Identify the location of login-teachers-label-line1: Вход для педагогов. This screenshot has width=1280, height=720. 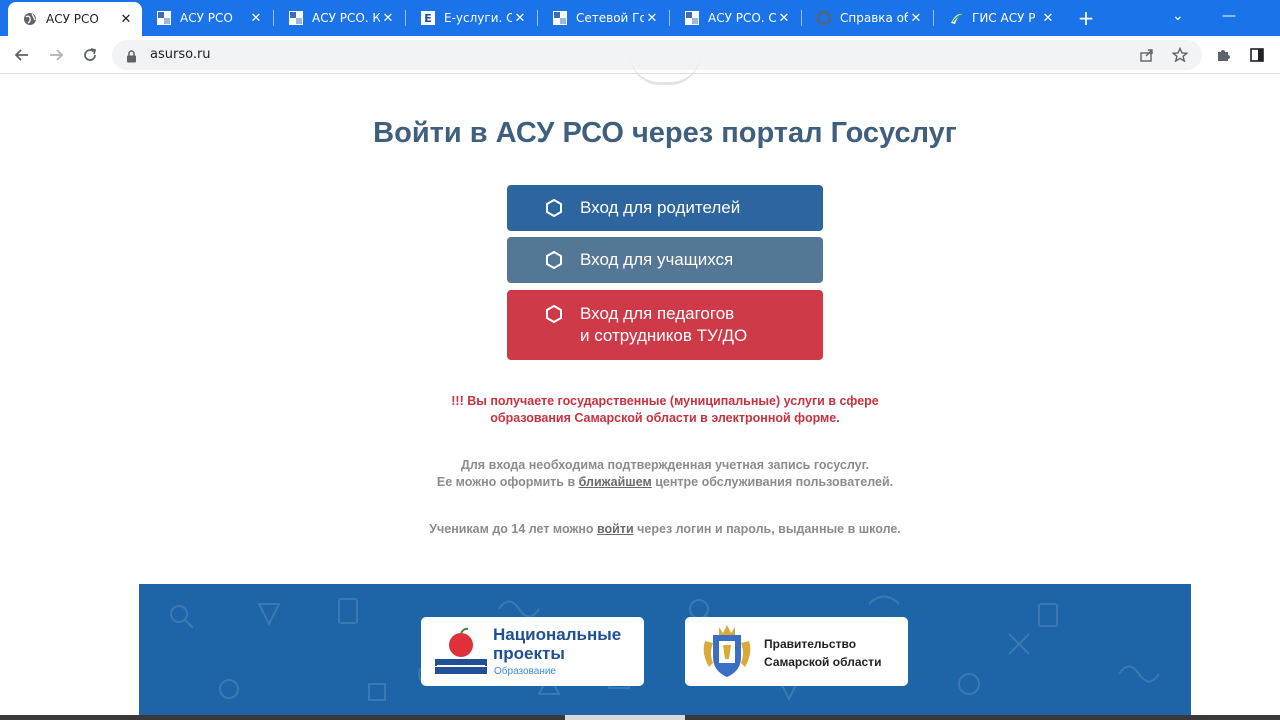
(657, 313).